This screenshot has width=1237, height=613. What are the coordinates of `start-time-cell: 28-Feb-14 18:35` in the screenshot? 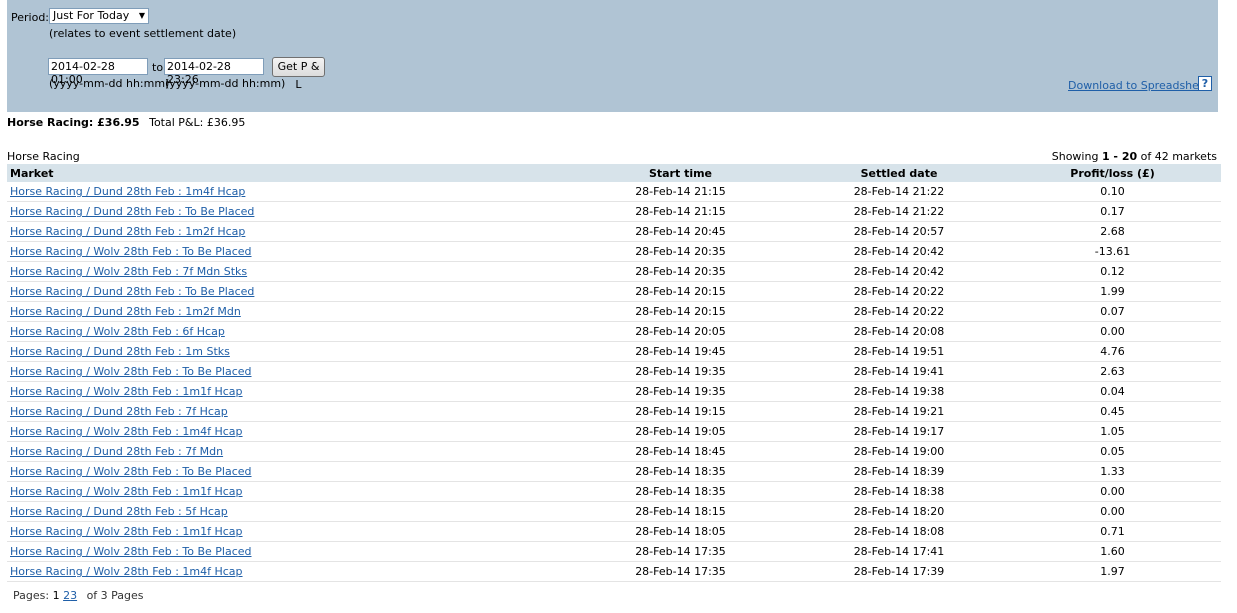 It's located at (680, 471).